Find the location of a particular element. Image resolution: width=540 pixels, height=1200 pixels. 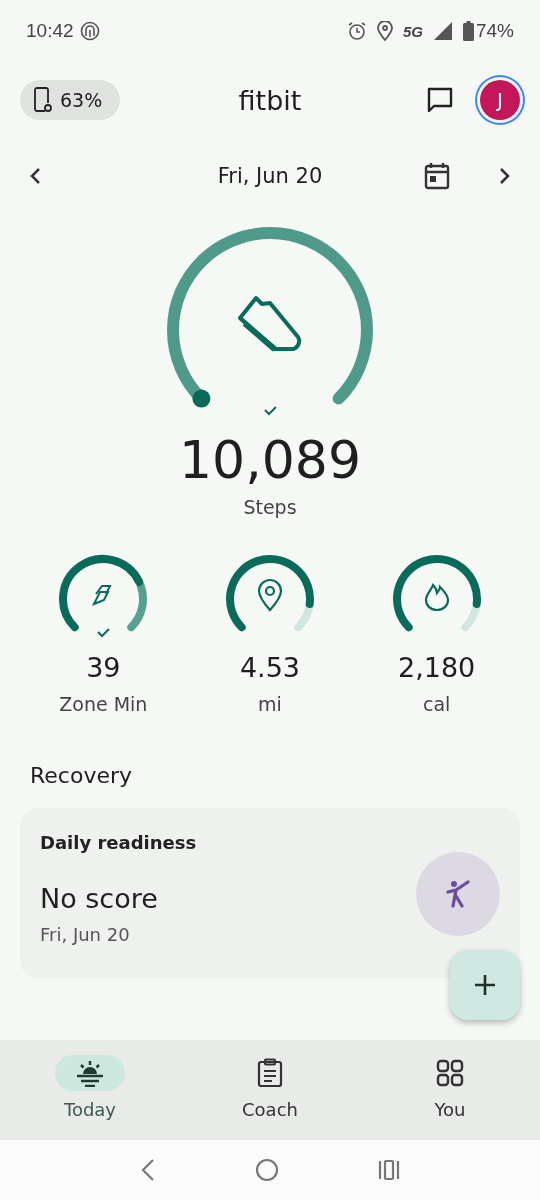

stat-value: 4.53 is located at coordinates (270, 667).